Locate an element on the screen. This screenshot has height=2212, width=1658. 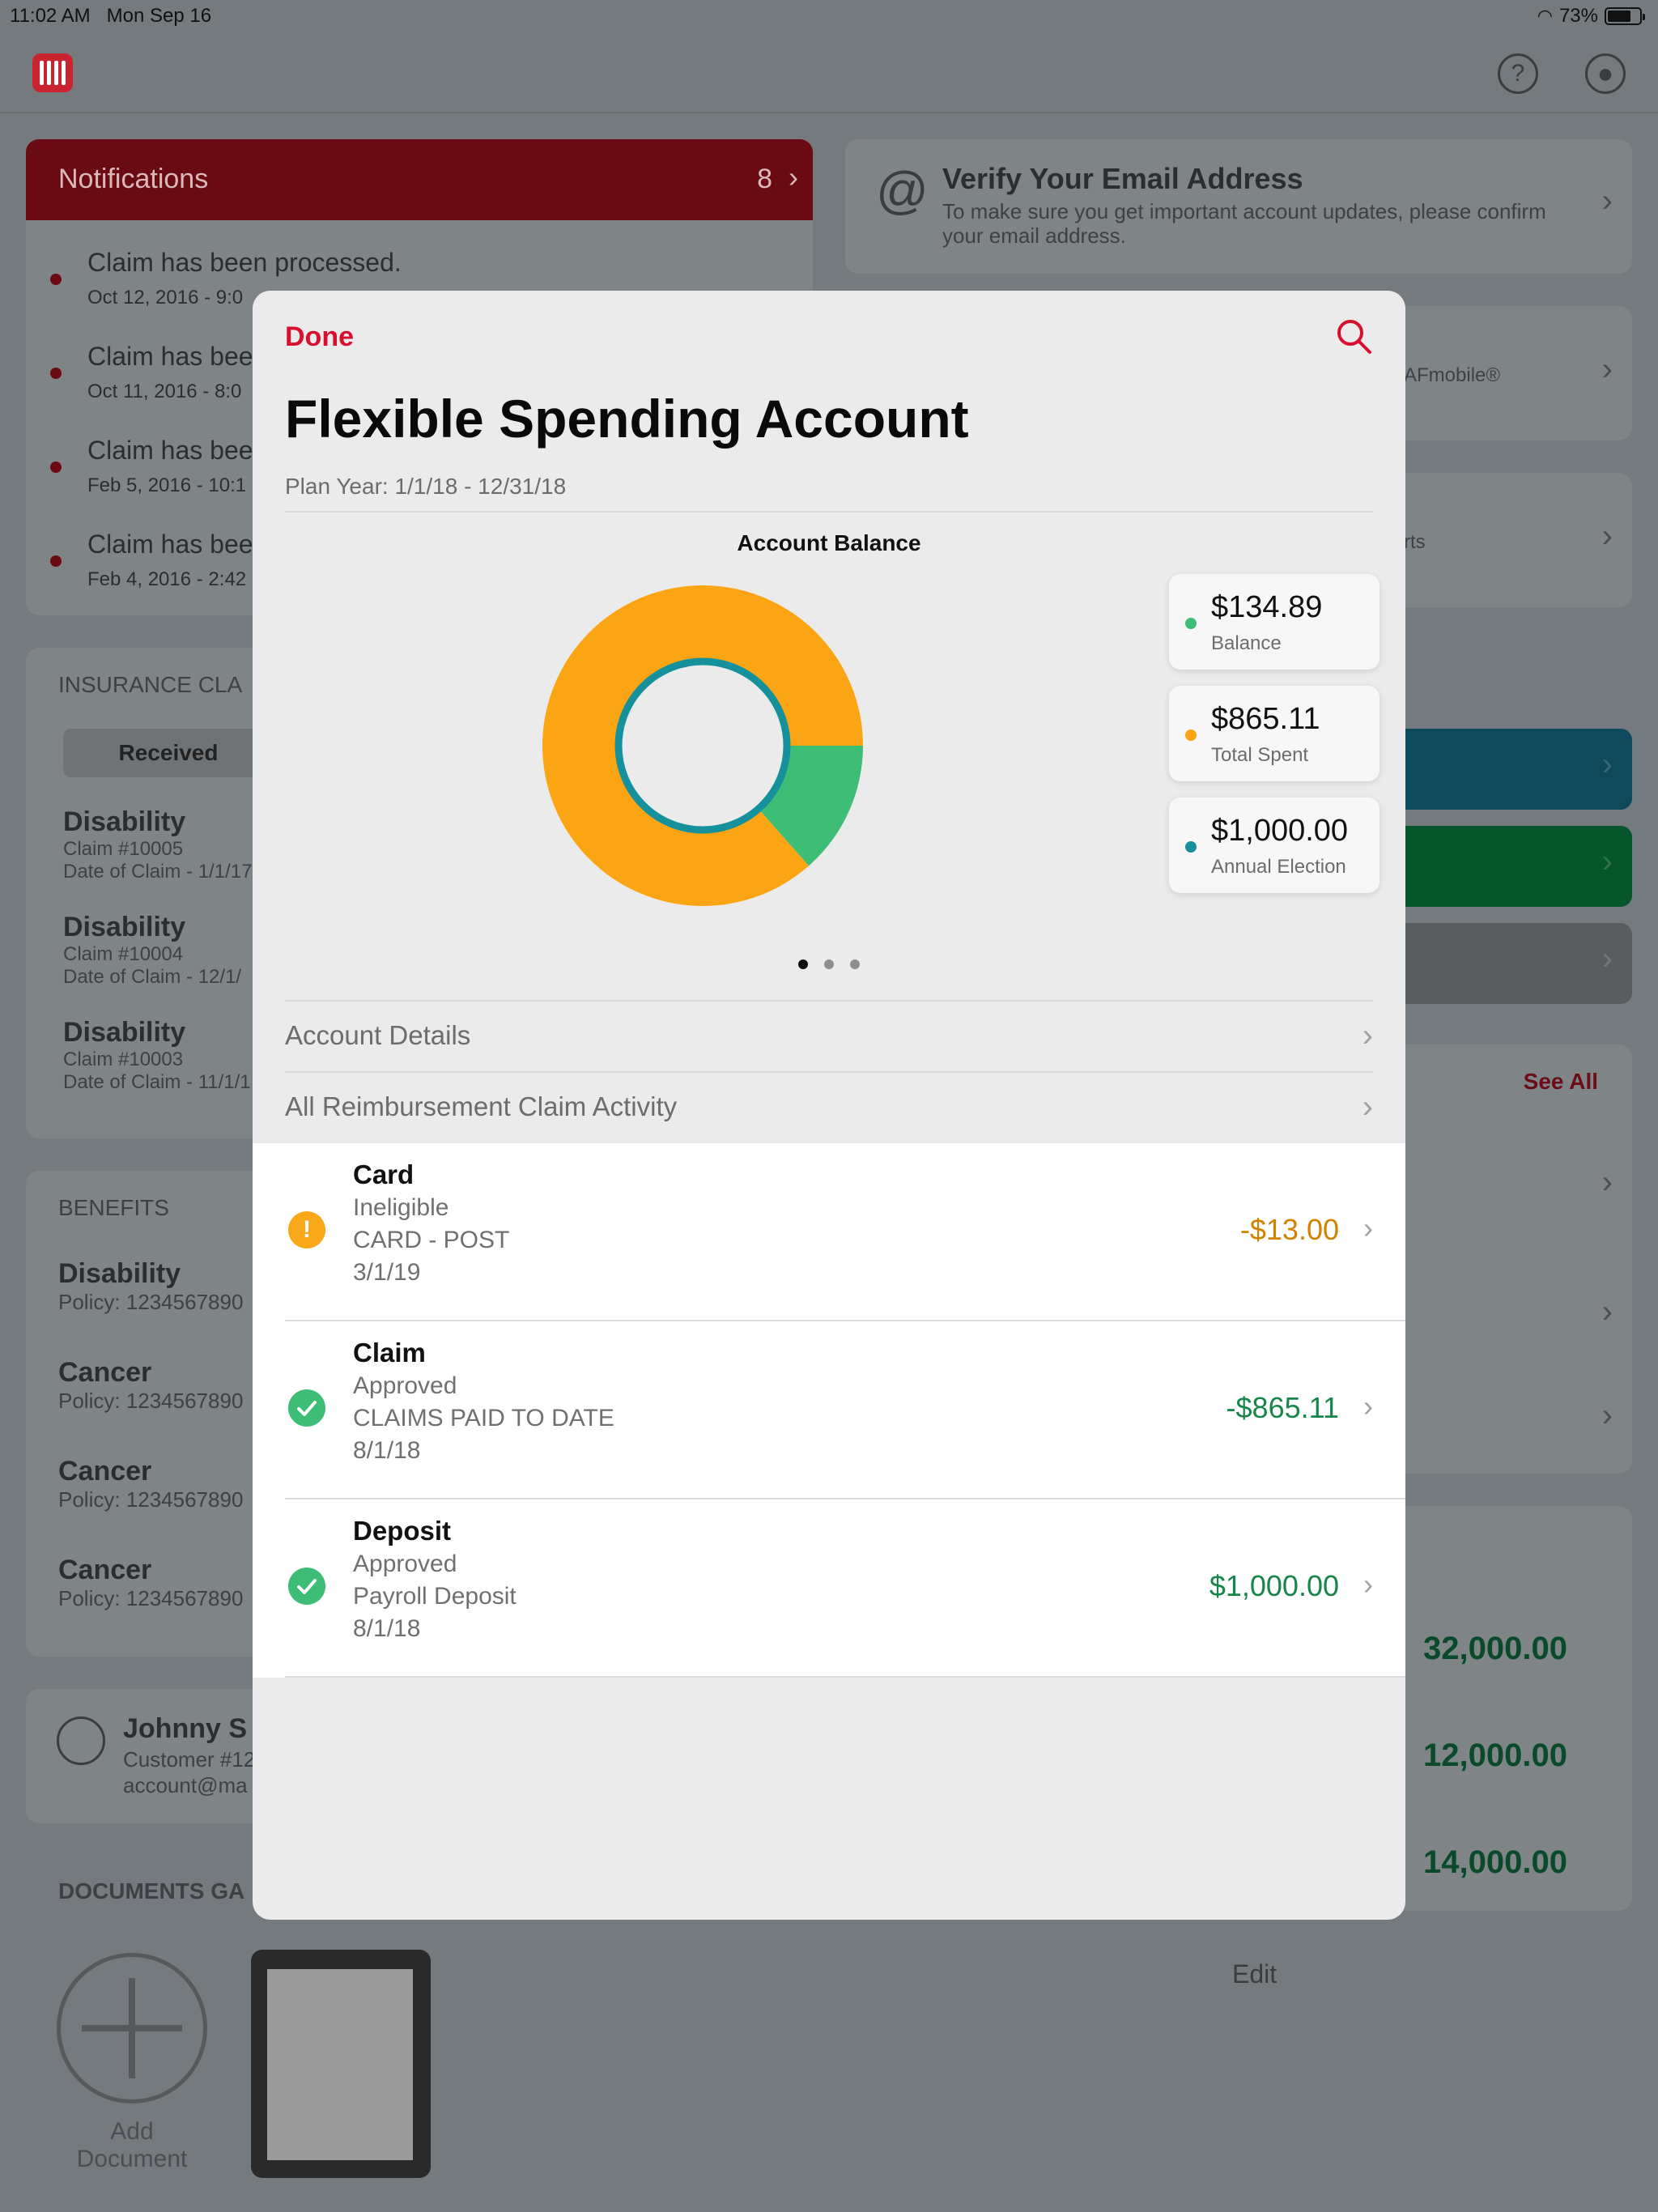
claim-date: Date of Claim - 1/1/17 is located at coordinates (158, 872).